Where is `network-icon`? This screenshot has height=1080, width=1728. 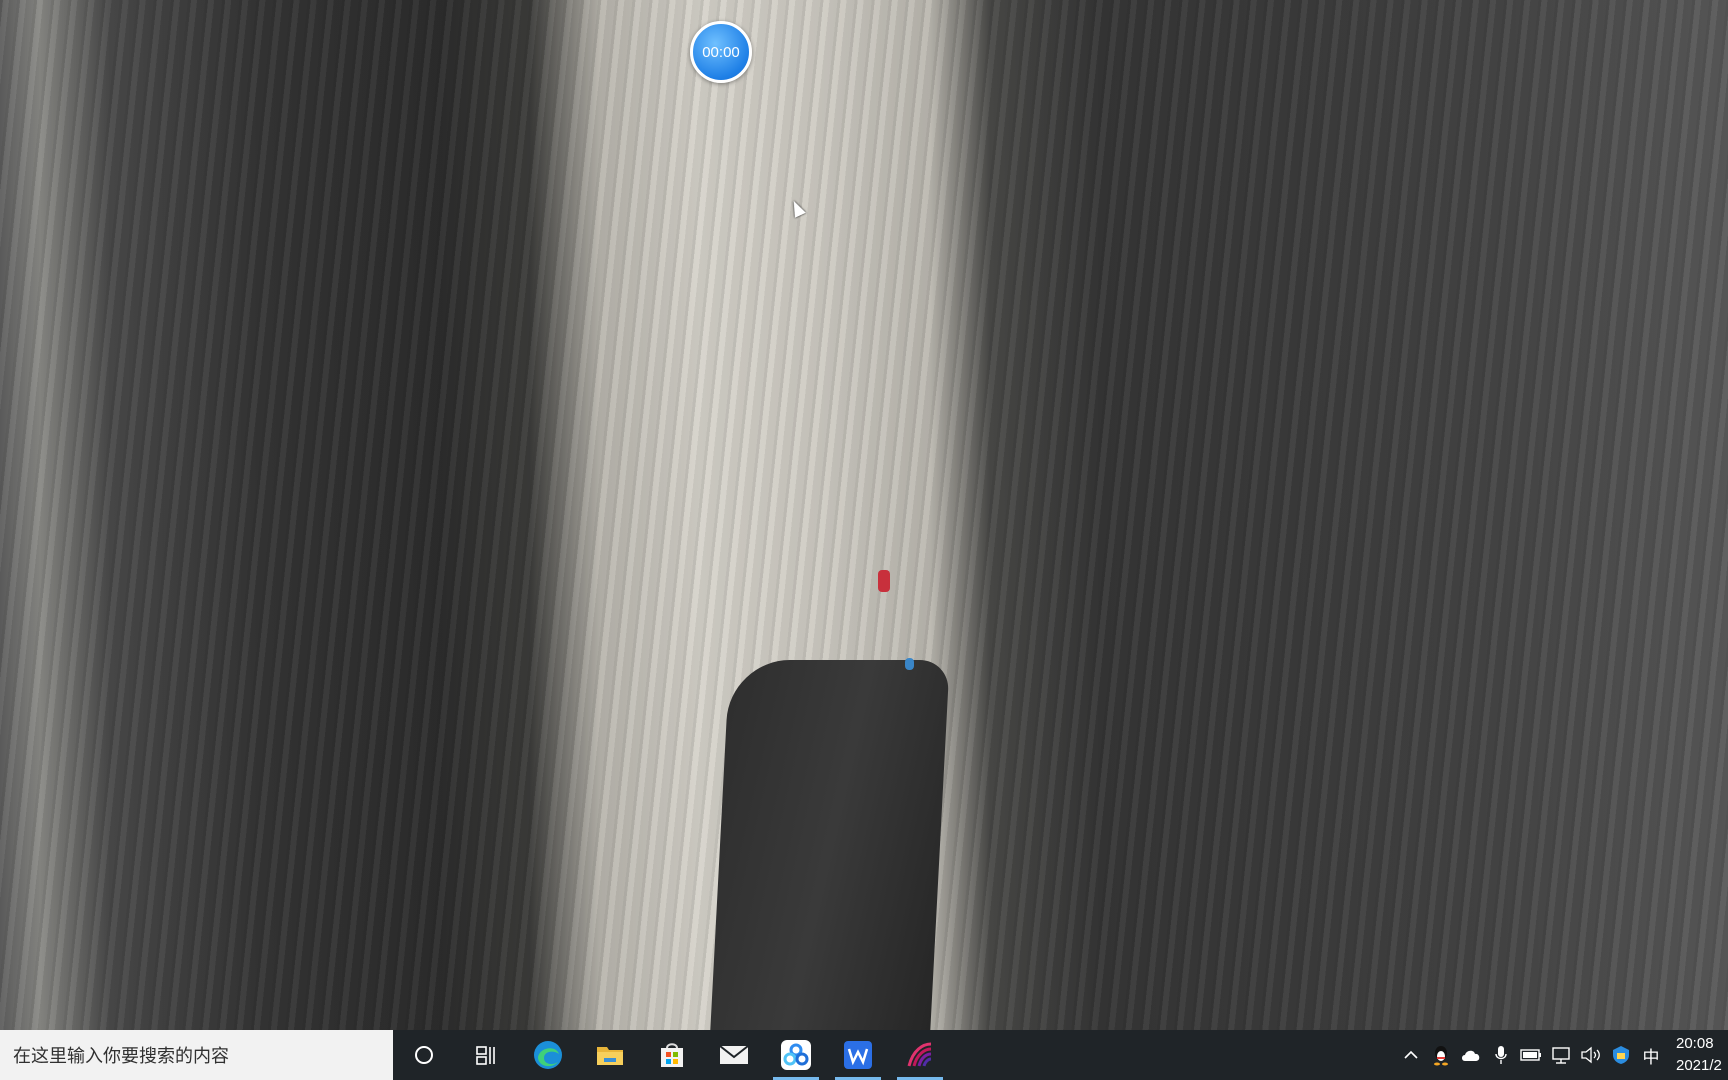 network-icon is located at coordinates (1561, 1055).